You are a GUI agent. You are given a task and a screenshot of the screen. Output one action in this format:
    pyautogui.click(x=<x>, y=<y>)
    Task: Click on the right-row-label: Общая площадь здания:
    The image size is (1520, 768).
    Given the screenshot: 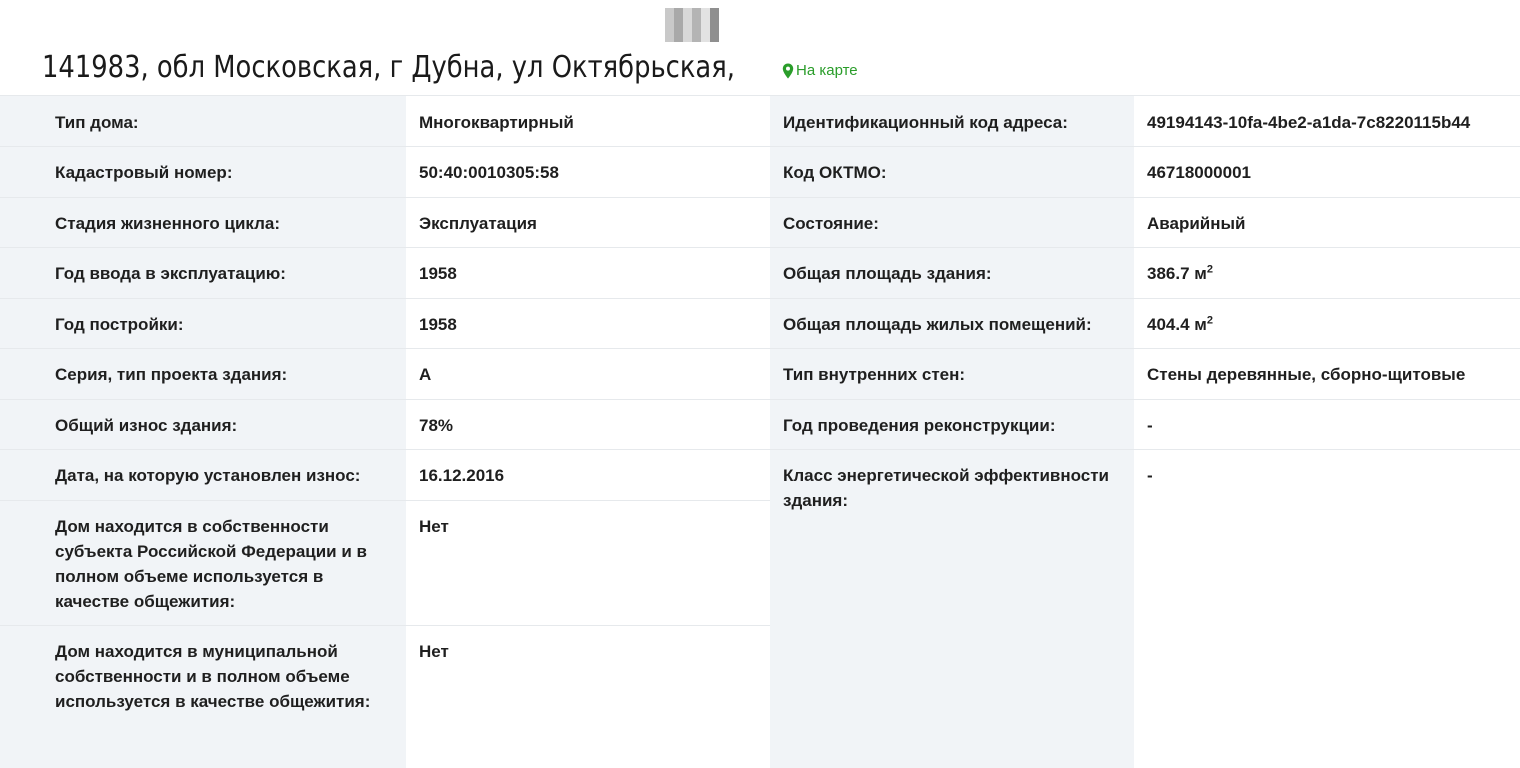 What is the action you would take?
    pyautogui.click(x=887, y=273)
    